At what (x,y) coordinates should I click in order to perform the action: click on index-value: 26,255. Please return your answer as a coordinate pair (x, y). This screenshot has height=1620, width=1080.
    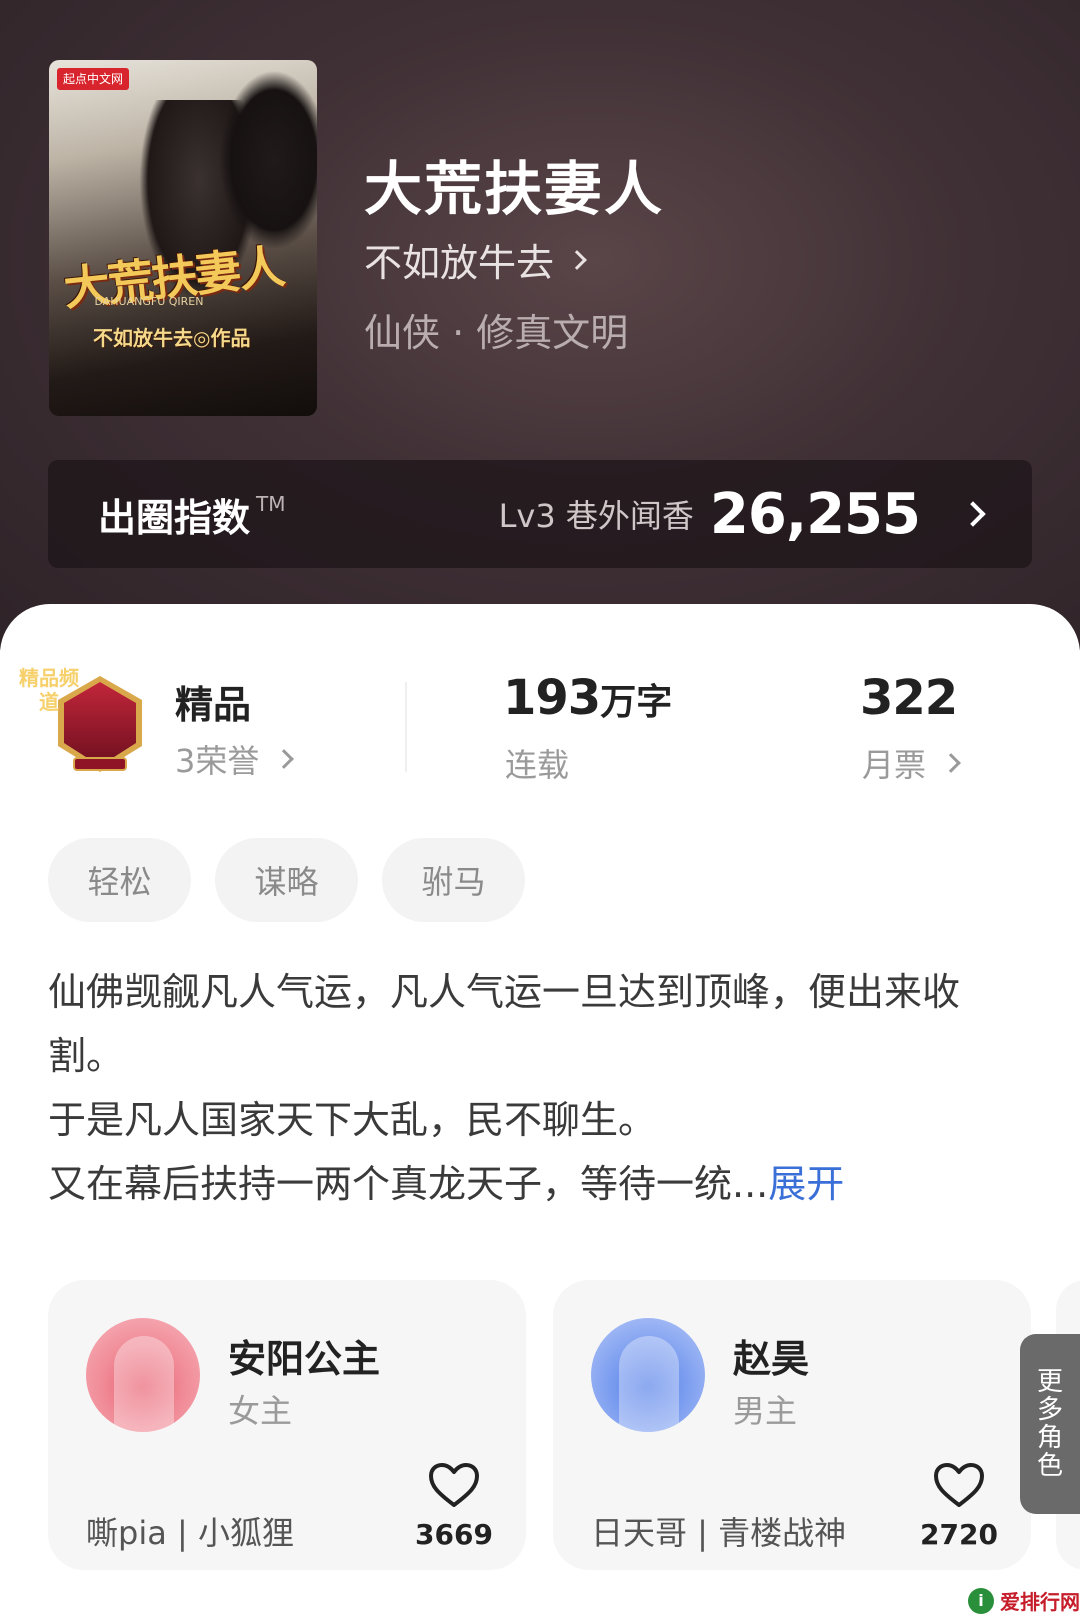
    Looking at the image, I should click on (815, 514).